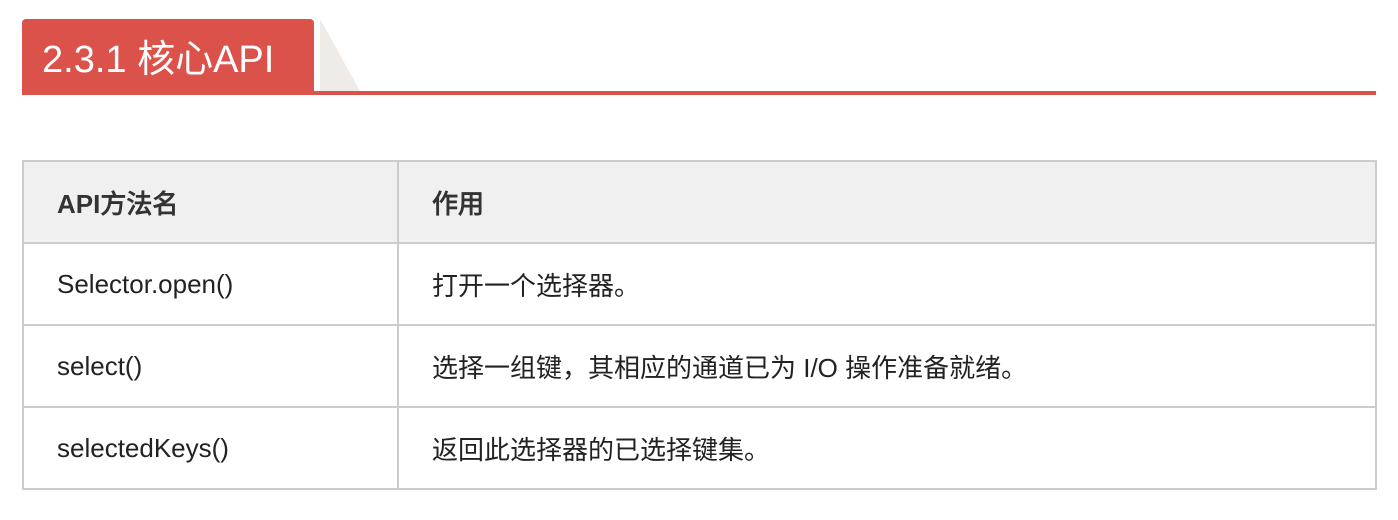 Image resolution: width=1398 pixels, height=520 pixels. Describe the element at coordinates (699, 93) in the screenshot. I see `heading-underline` at that location.